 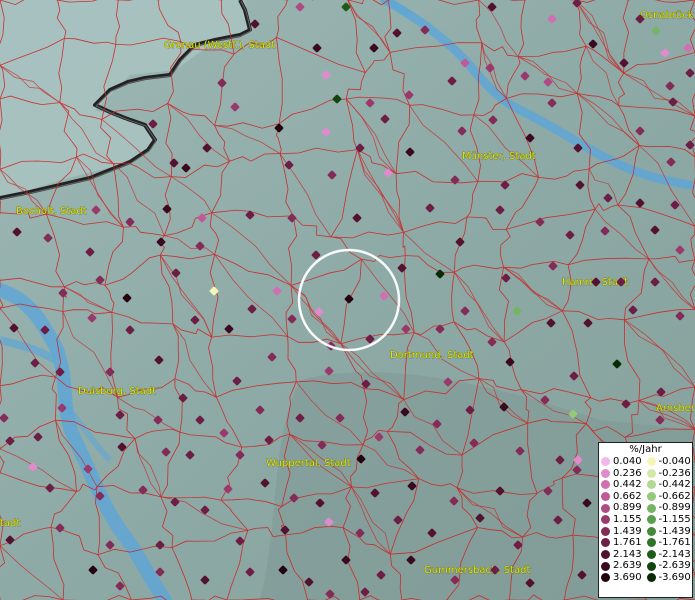 I want to click on legend-entry: -1.761, so click(x=669, y=543).